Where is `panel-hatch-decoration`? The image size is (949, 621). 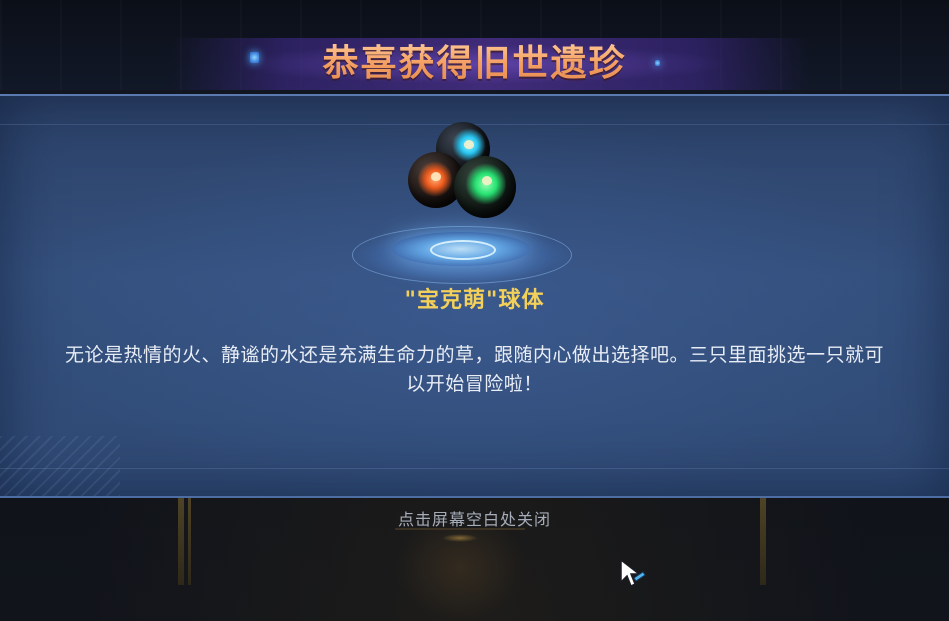
panel-hatch-decoration is located at coordinates (60, 466).